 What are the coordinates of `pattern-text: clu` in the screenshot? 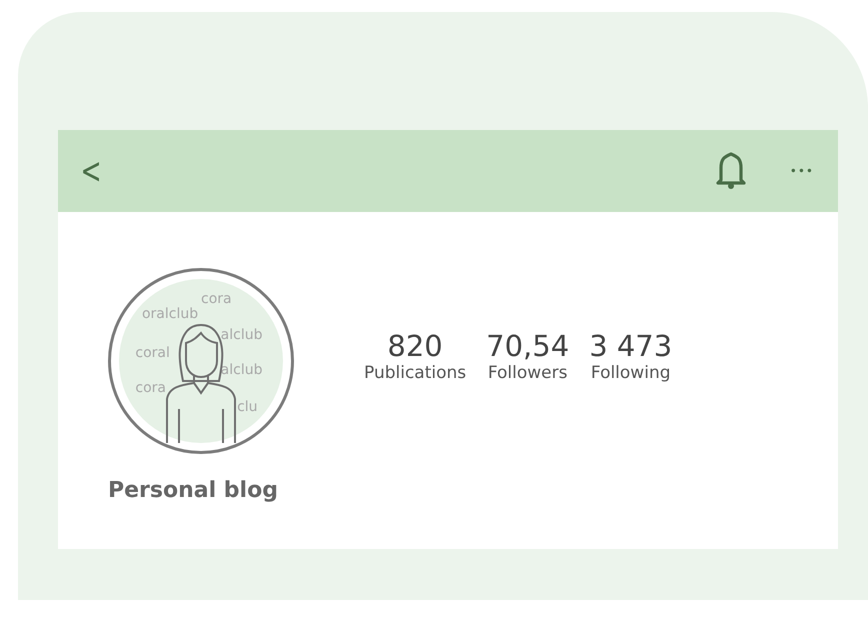 It's located at (247, 407).